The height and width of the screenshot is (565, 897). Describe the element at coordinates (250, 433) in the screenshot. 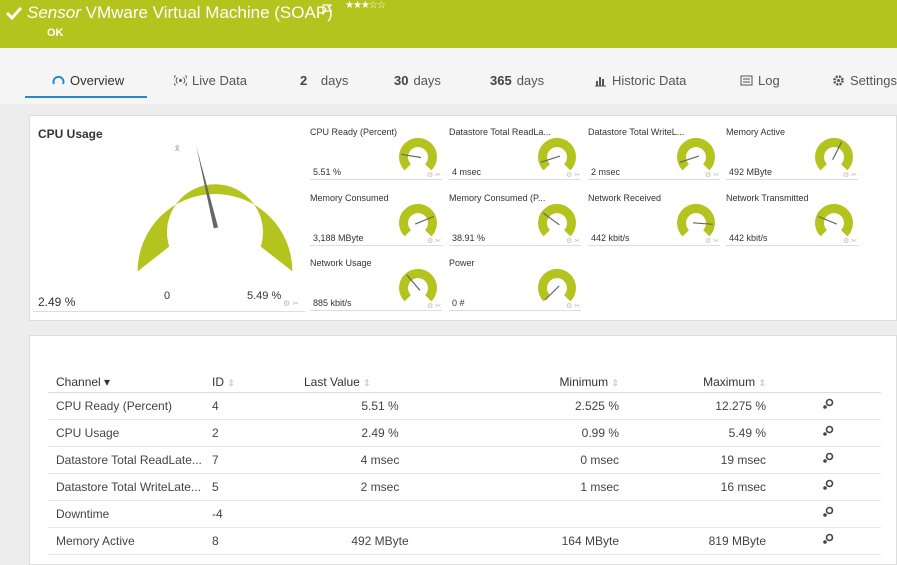

I see `cell-id: 2` at that location.